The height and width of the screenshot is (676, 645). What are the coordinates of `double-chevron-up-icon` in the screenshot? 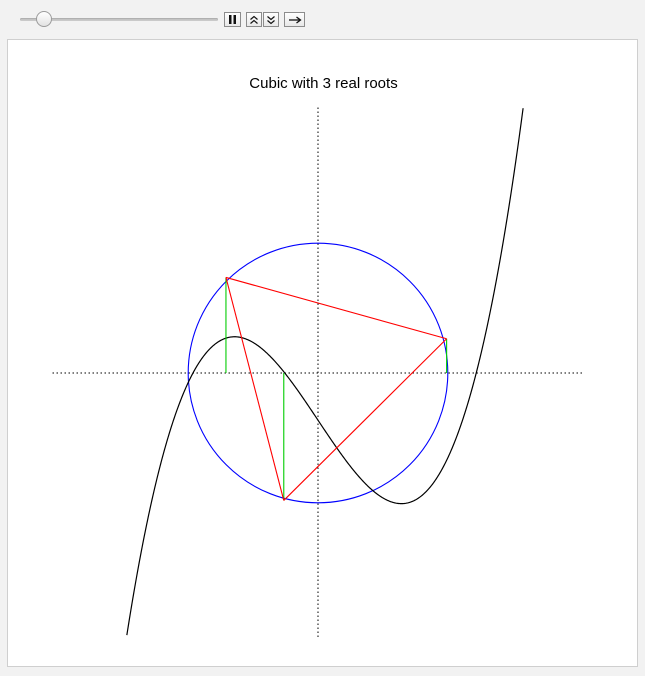 It's located at (254, 19).